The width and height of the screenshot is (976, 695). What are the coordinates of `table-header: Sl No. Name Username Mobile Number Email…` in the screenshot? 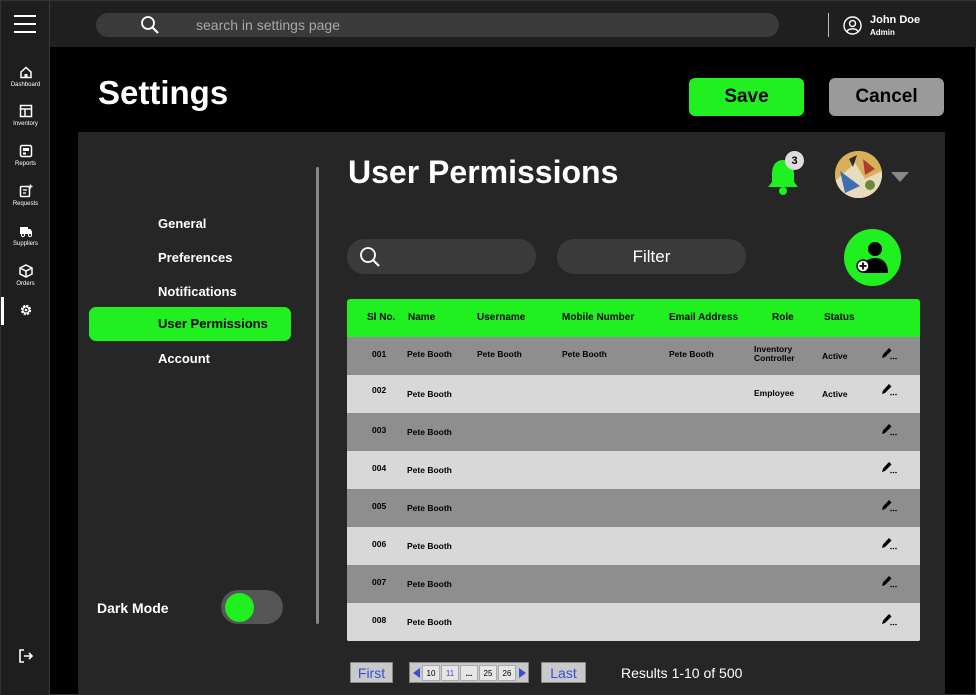 It's located at (633, 318).